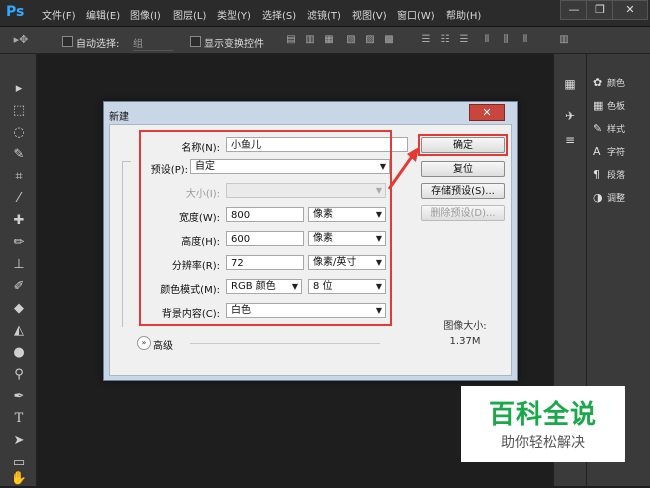 This screenshot has height=488, width=650. Describe the element at coordinates (15, 12) in the screenshot. I see `photoshop-logo: Ps` at that location.